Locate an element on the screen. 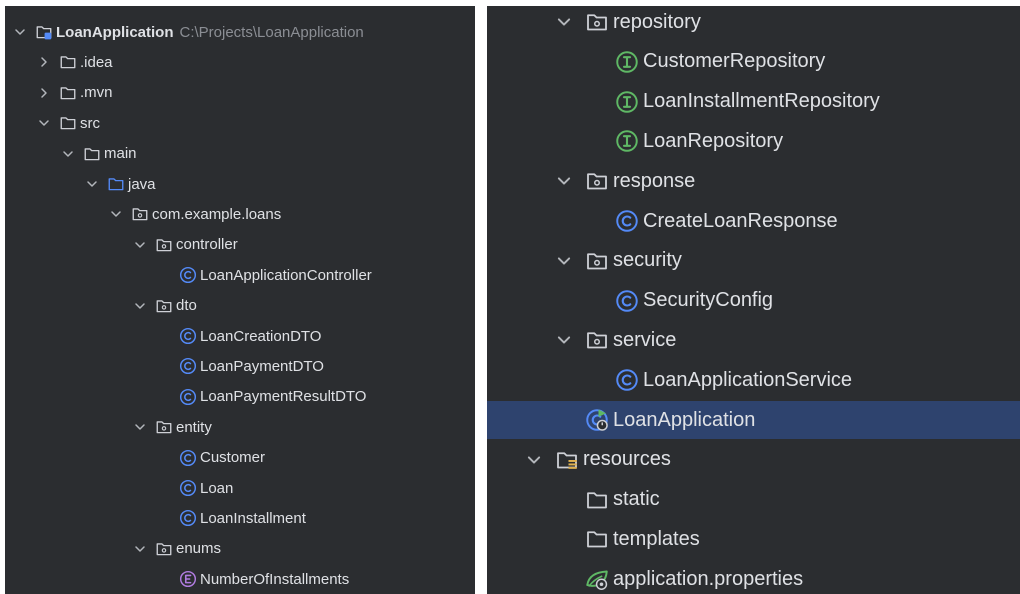 Image resolution: width=1020 pixels, height=594 pixels. tree-item-enums: enums is located at coordinates (240, 549).